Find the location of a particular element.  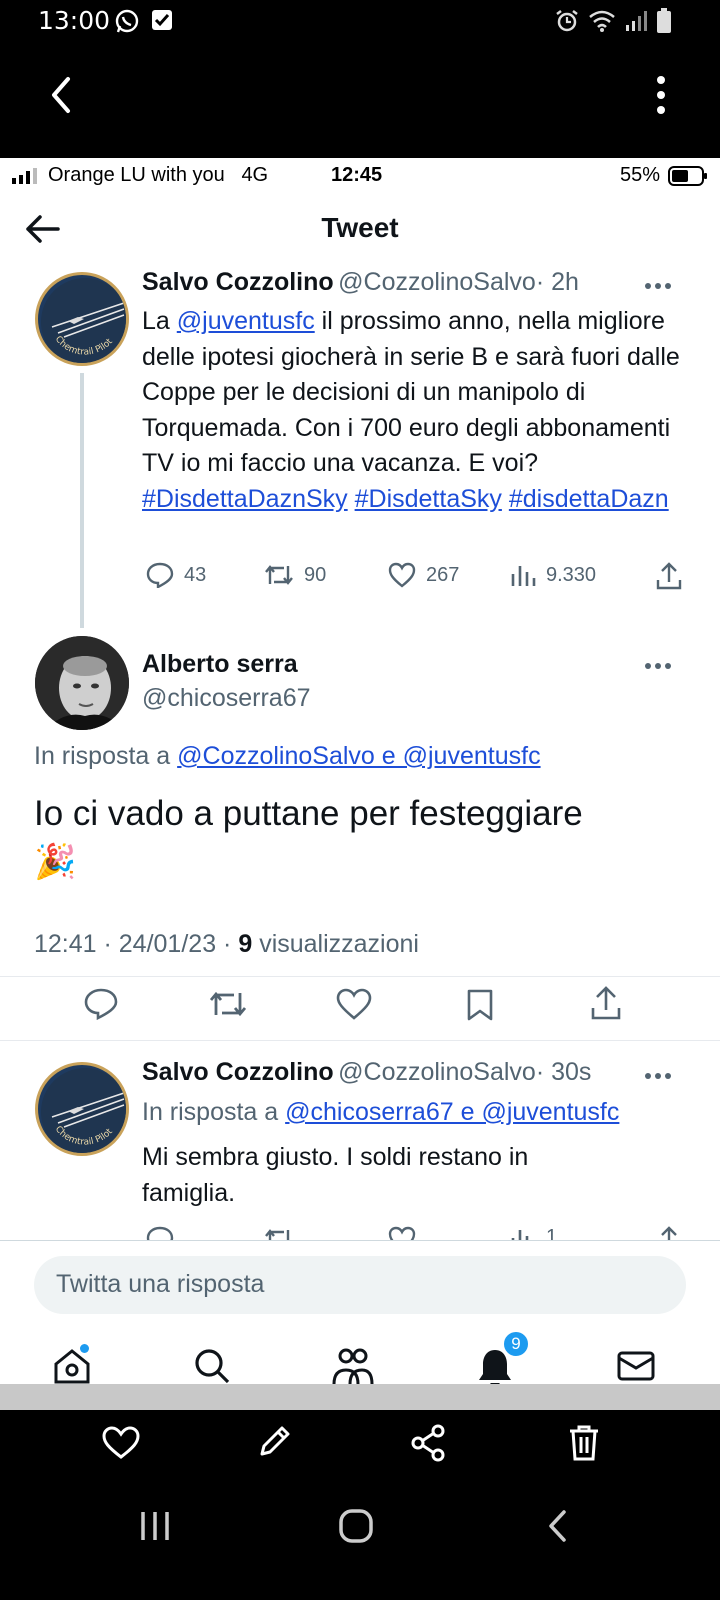

reply-placeholder: Twitta una risposta is located at coordinates (160, 1284).